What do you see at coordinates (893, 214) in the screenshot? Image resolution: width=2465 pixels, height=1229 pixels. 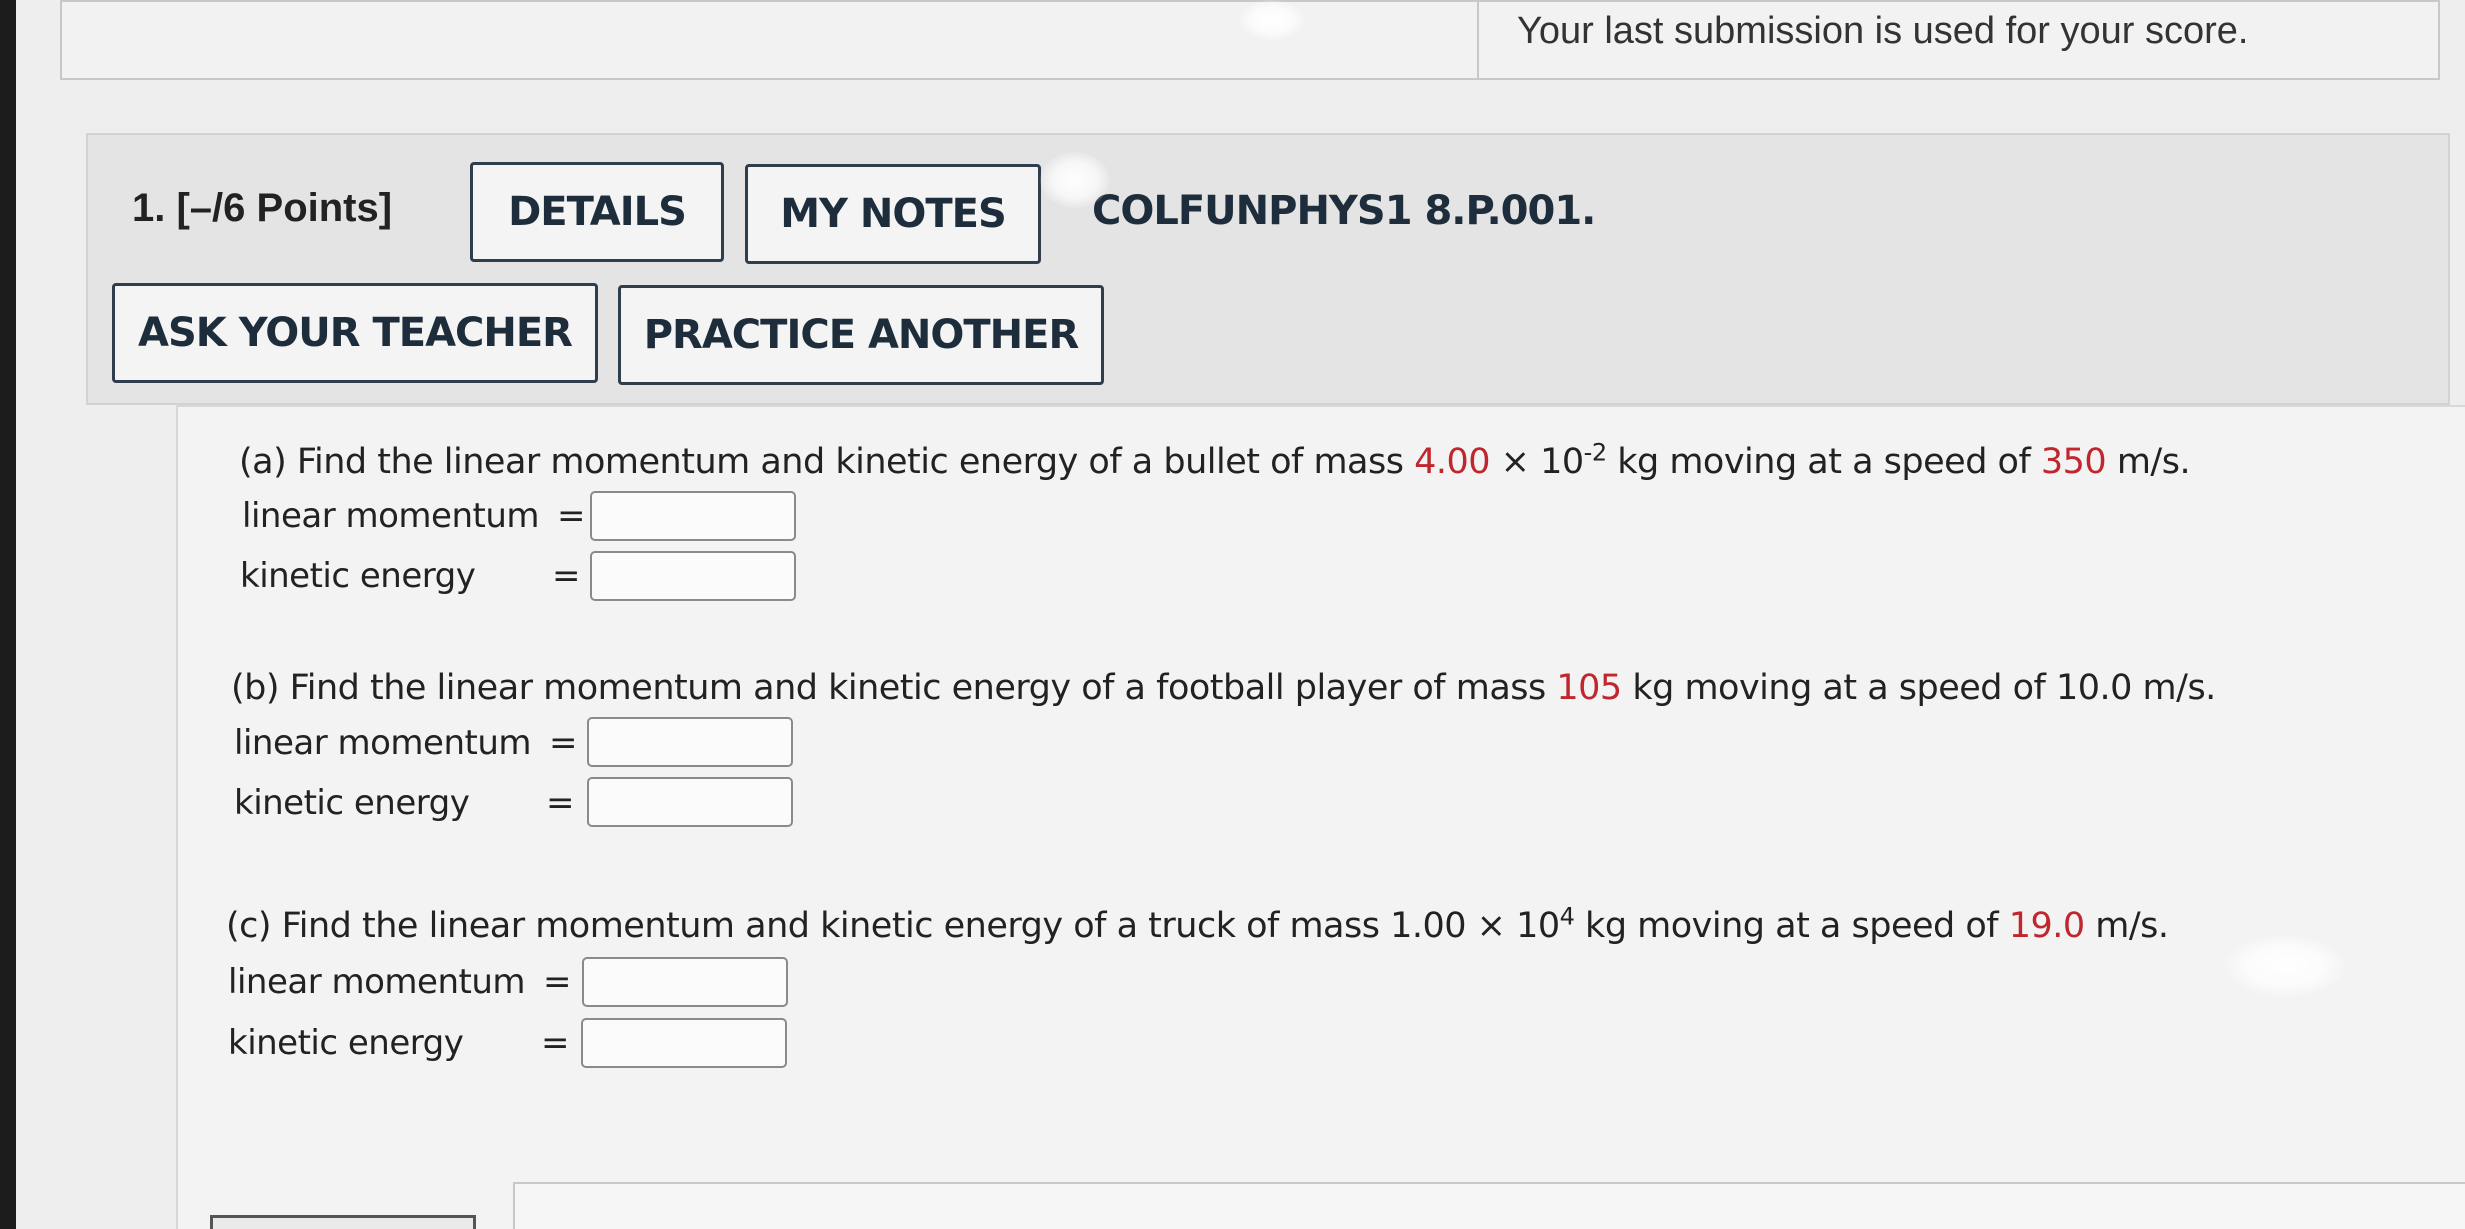 I see `my-notes-button: MY NOTES` at bounding box center [893, 214].